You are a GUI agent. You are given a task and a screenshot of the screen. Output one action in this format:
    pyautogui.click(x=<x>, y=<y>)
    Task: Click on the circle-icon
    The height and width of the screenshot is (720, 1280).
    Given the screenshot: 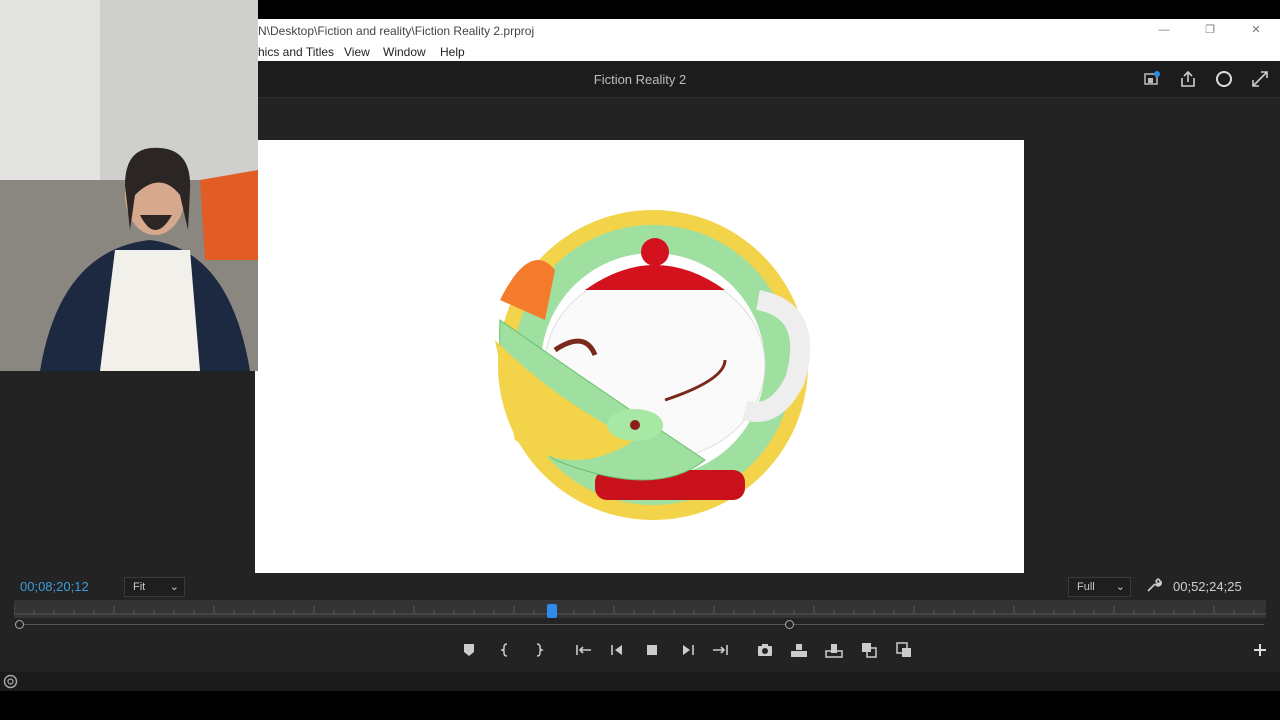 What is the action you would take?
    pyautogui.click(x=1224, y=79)
    